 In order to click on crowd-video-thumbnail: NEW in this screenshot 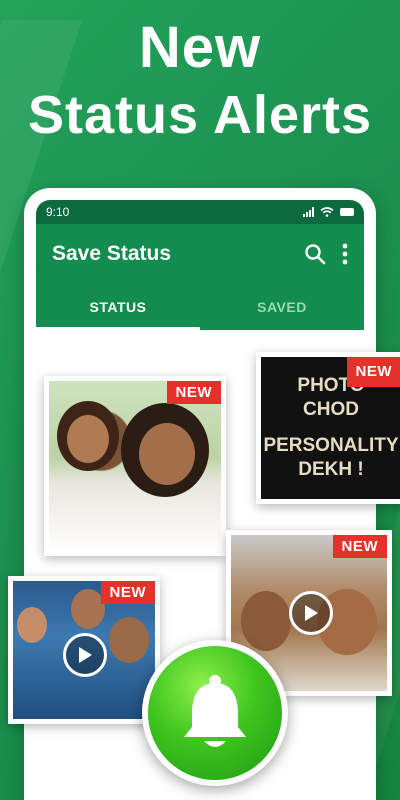, I will do `click(84, 650)`.